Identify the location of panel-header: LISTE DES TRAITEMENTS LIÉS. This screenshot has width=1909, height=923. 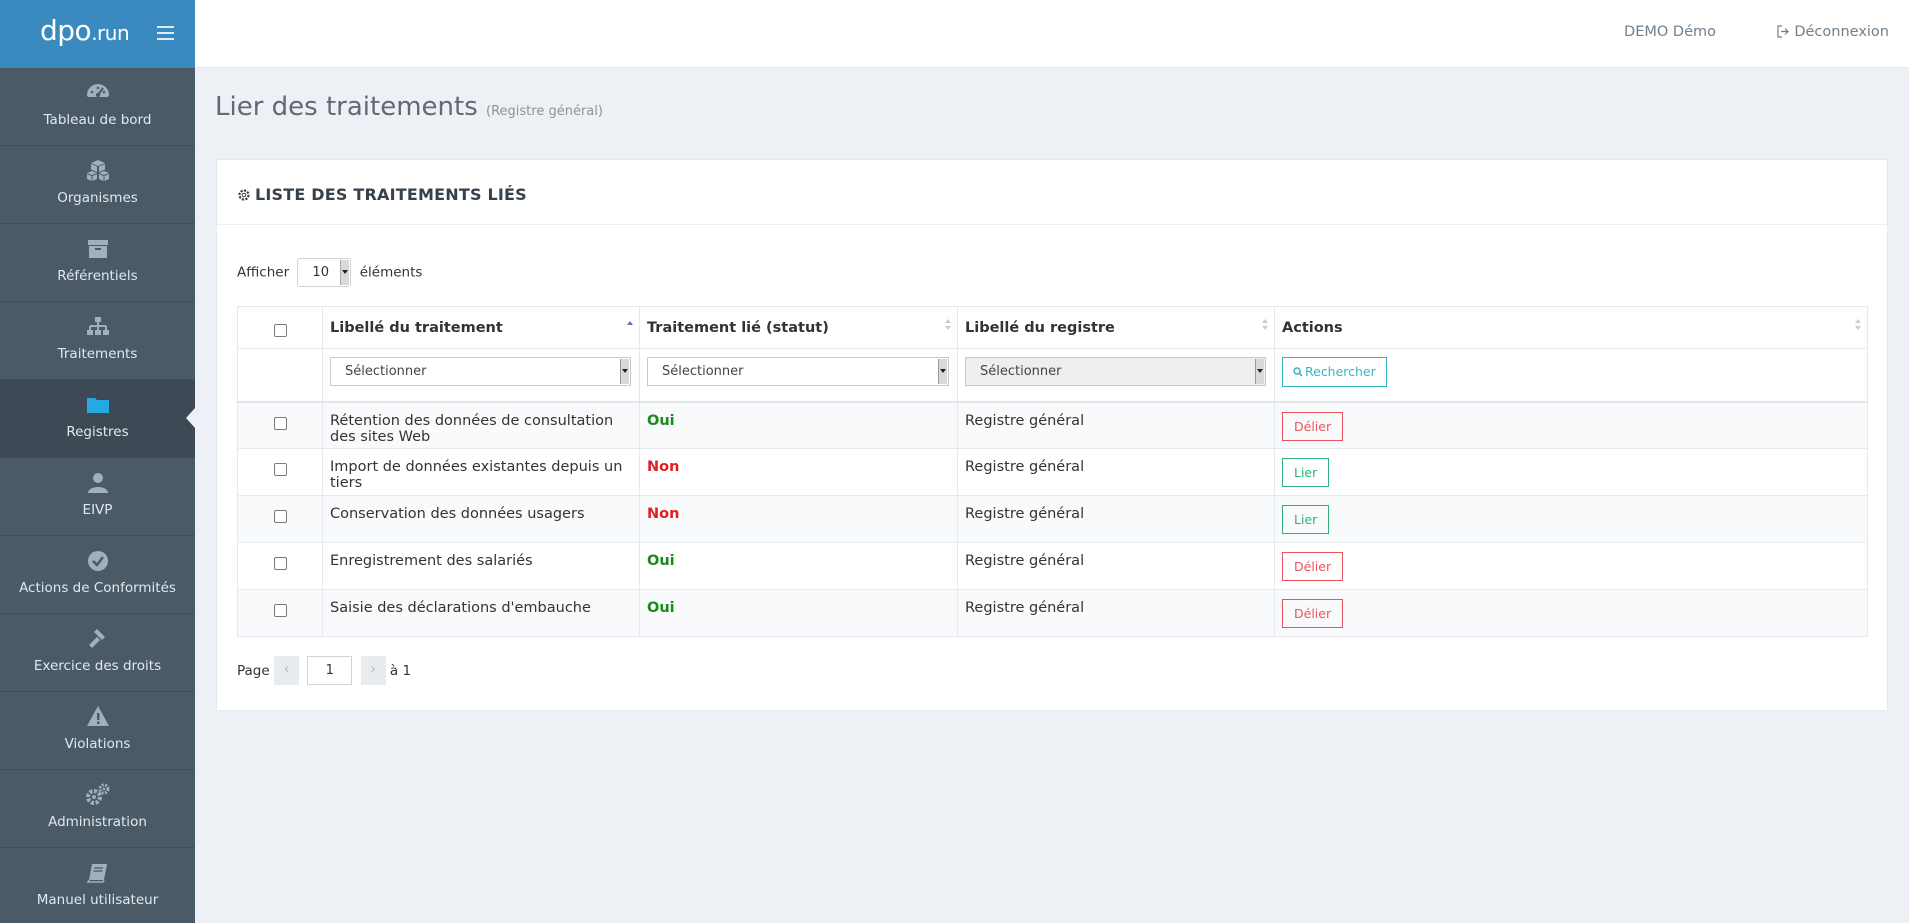
(1052, 192).